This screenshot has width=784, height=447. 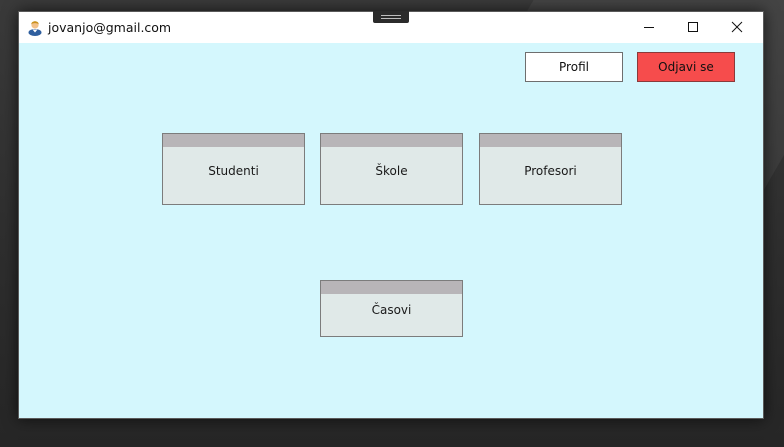 I want to click on drag-grip-icon, so click(x=391, y=17).